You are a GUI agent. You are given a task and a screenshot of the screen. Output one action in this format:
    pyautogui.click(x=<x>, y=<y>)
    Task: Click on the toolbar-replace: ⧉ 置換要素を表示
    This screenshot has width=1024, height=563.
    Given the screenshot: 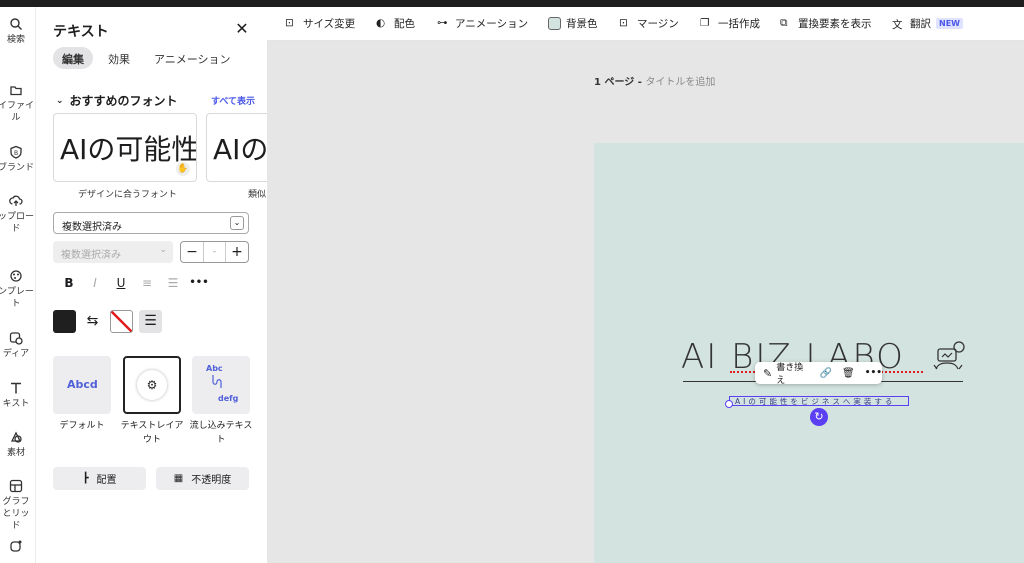 What is the action you would take?
    pyautogui.click(x=826, y=23)
    